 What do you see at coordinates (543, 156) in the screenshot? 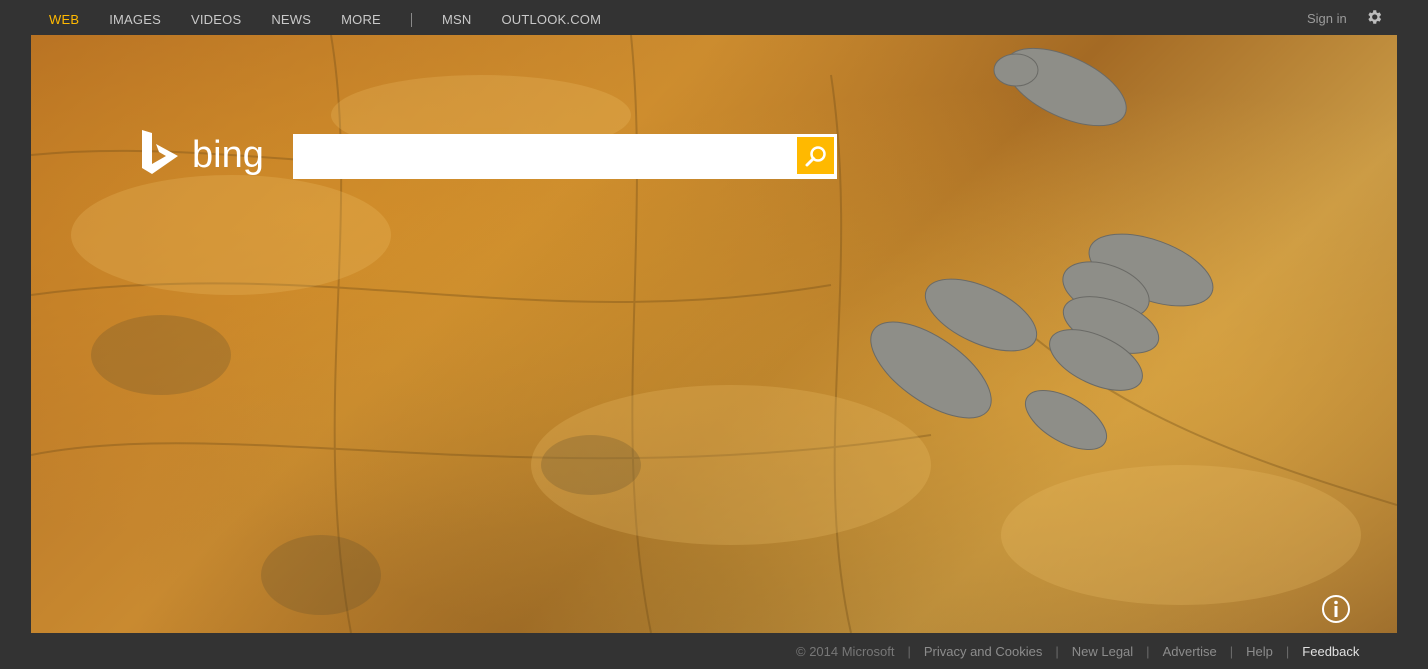
I see `search-input` at bounding box center [543, 156].